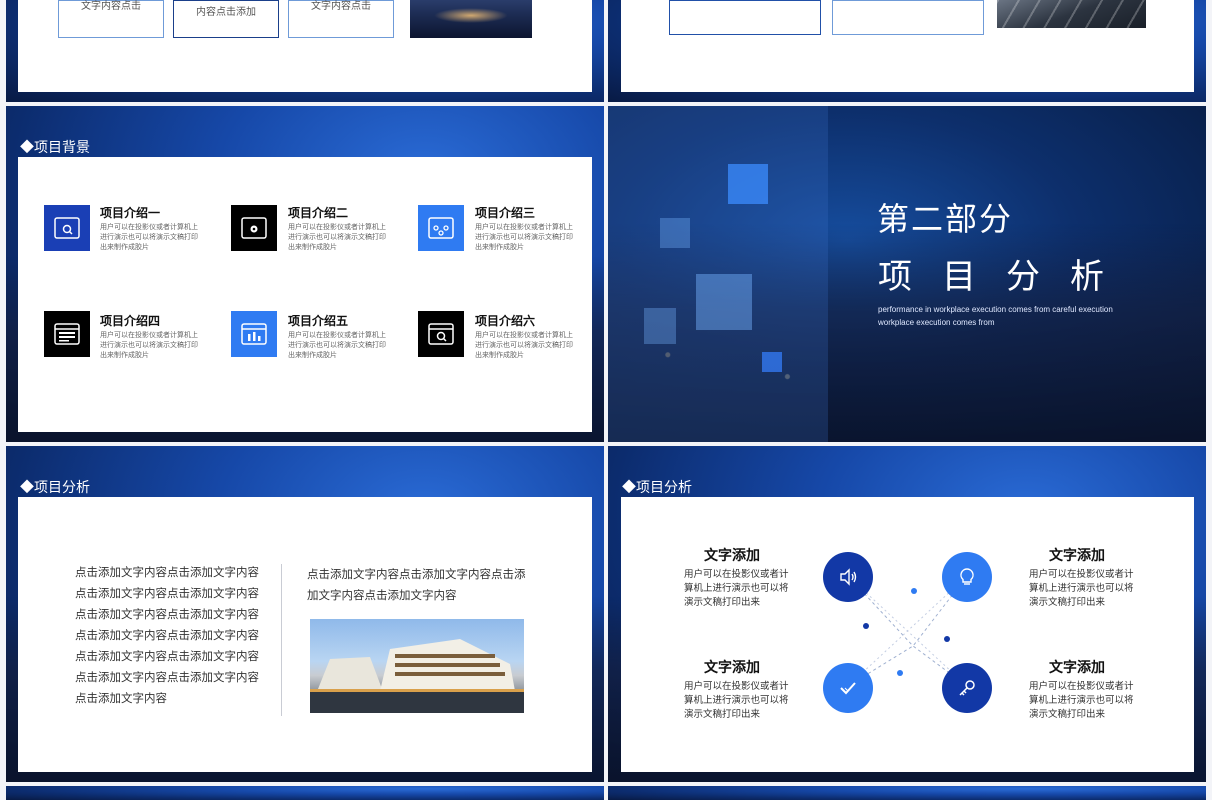 This screenshot has height=800, width=1212. I want to click on text-box-2: 内容点击添加, so click(226, 19).